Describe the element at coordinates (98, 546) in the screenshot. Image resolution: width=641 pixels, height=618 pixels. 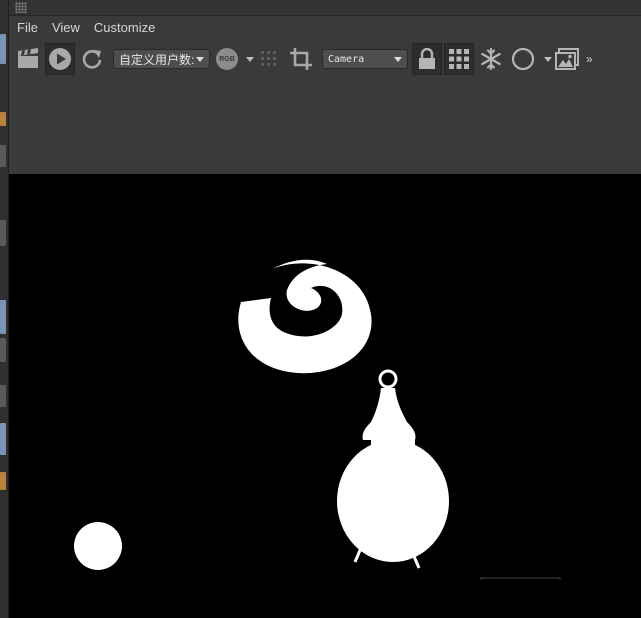
I see `ball-shape` at that location.